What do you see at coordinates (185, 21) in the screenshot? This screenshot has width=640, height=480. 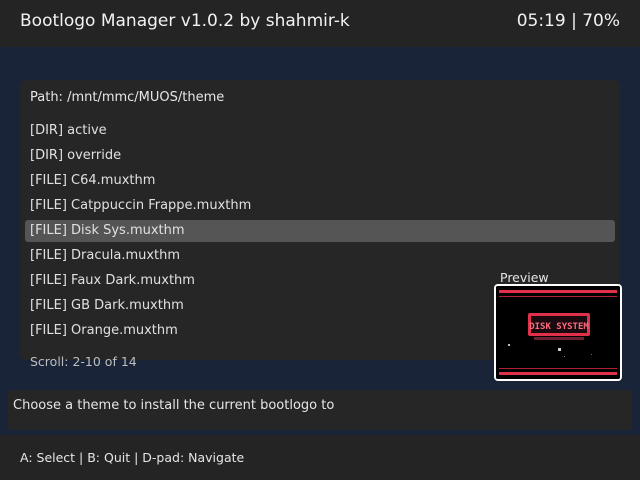 I see `app-title: Bootlogo Manager v1.0.2 by shahmir-k` at bounding box center [185, 21].